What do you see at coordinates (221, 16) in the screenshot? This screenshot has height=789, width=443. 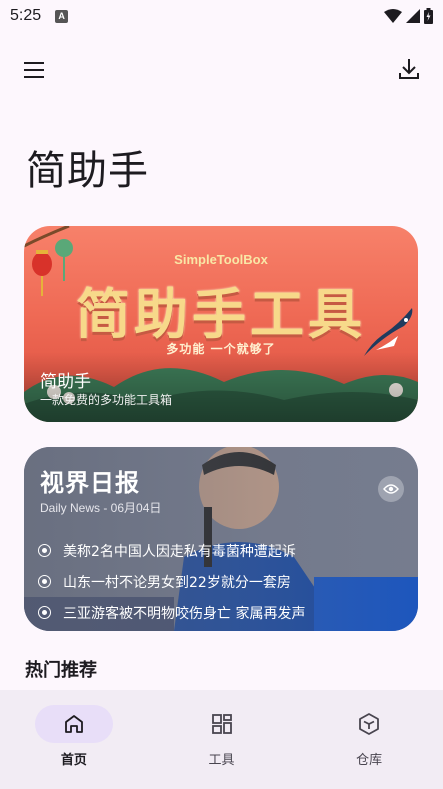 I see `status-bar: 5:25 A` at bounding box center [221, 16].